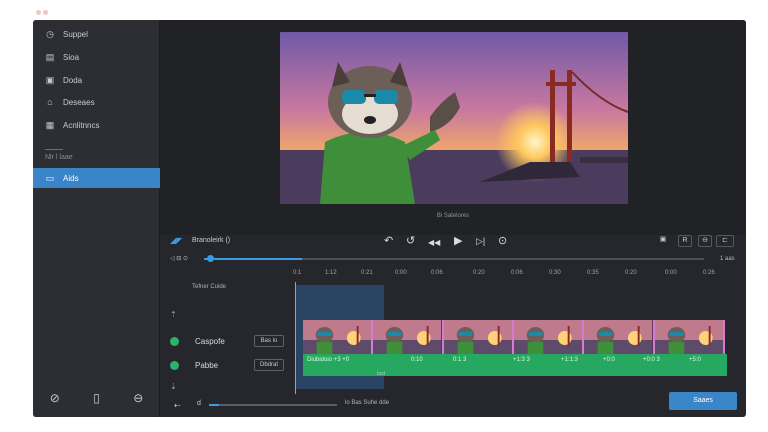 Image resolution: width=768 pixels, height=432 pixels. Describe the element at coordinates (55, 398) in the screenshot. I see `search-person-icon: ⊘` at that location.